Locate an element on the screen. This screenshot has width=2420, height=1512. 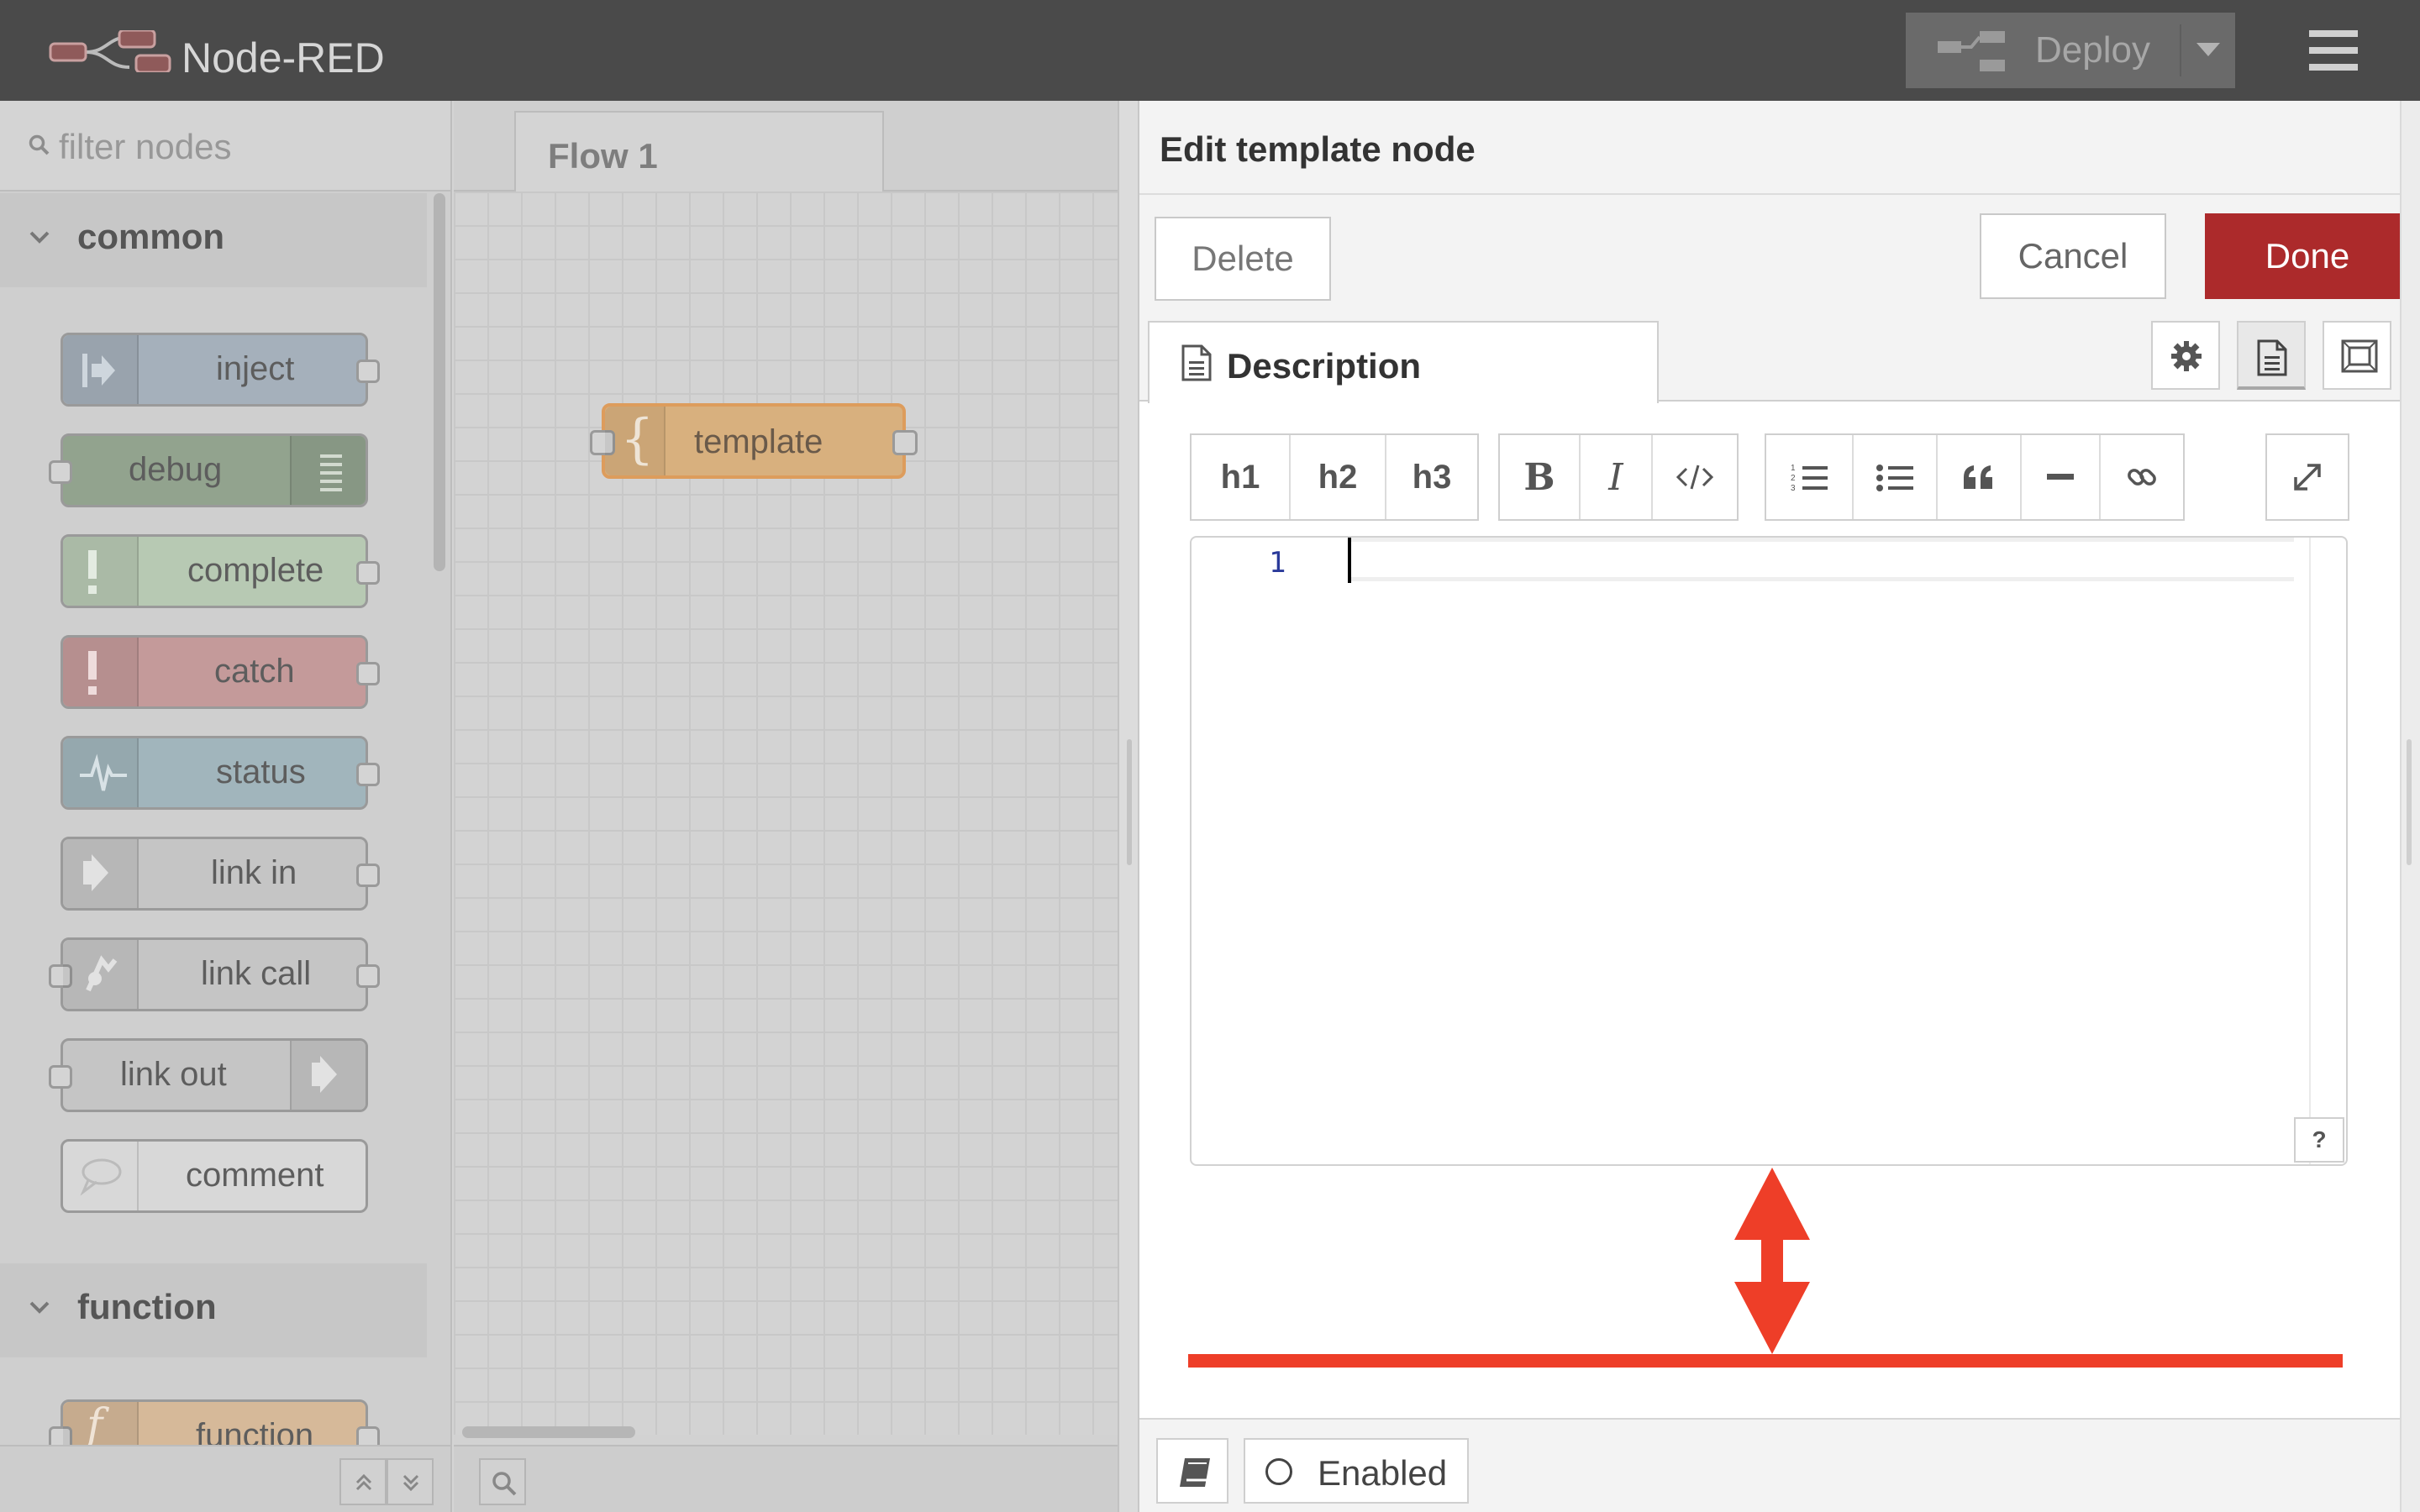
bold-button: B is located at coordinates (1540, 477).